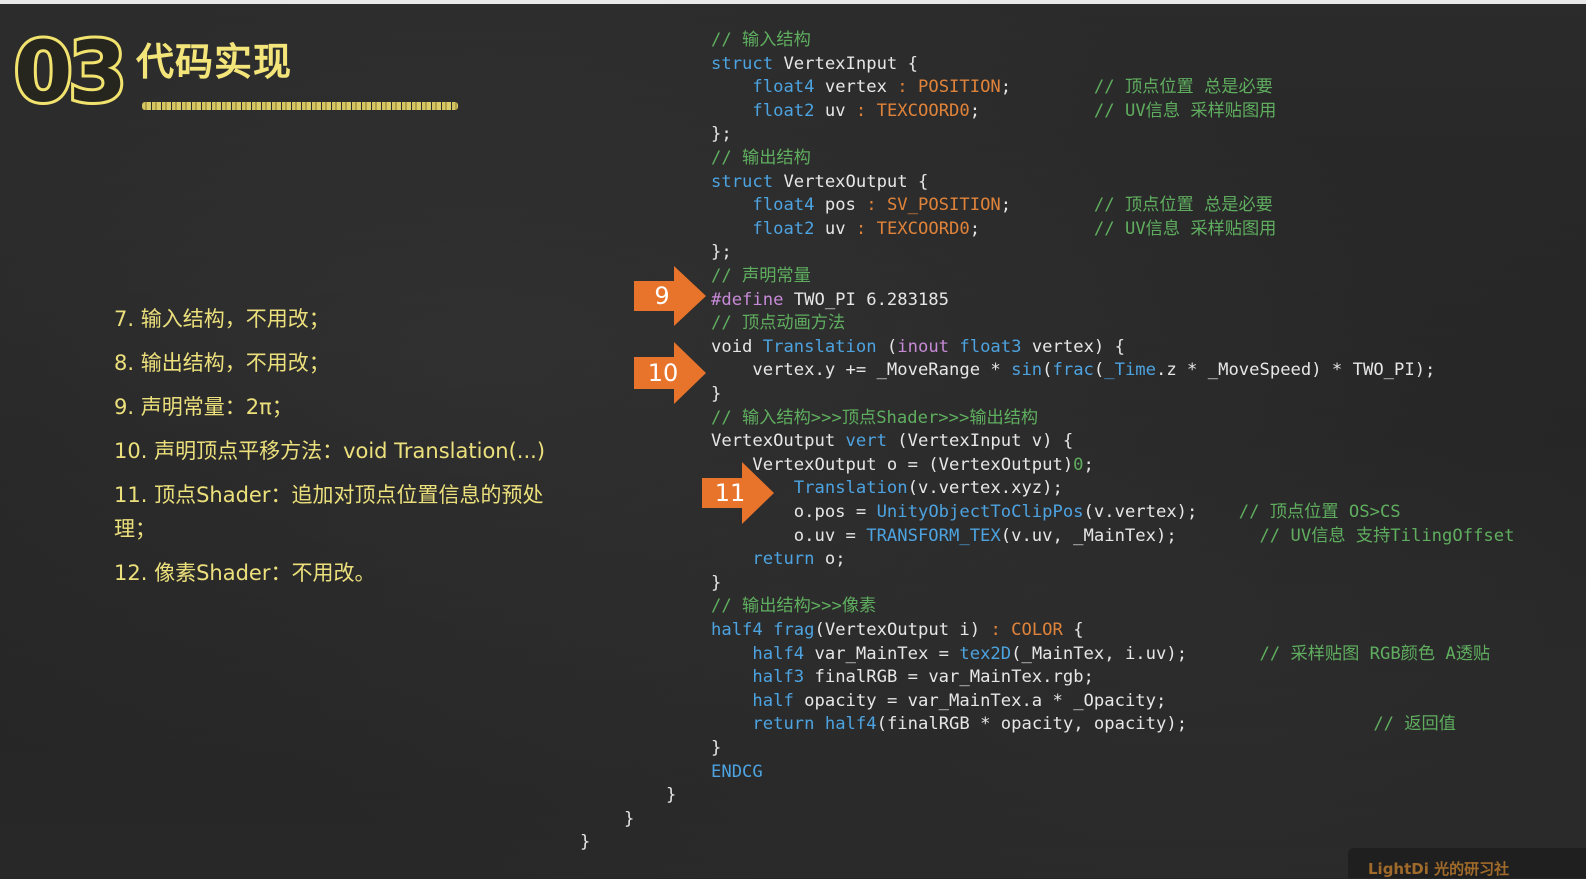  What do you see at coordinates (1375, 653) in the screenshot?
I see `code-token: // 采样贴图 RGB颜色 A透贴` at bounding box center [1375, 653].